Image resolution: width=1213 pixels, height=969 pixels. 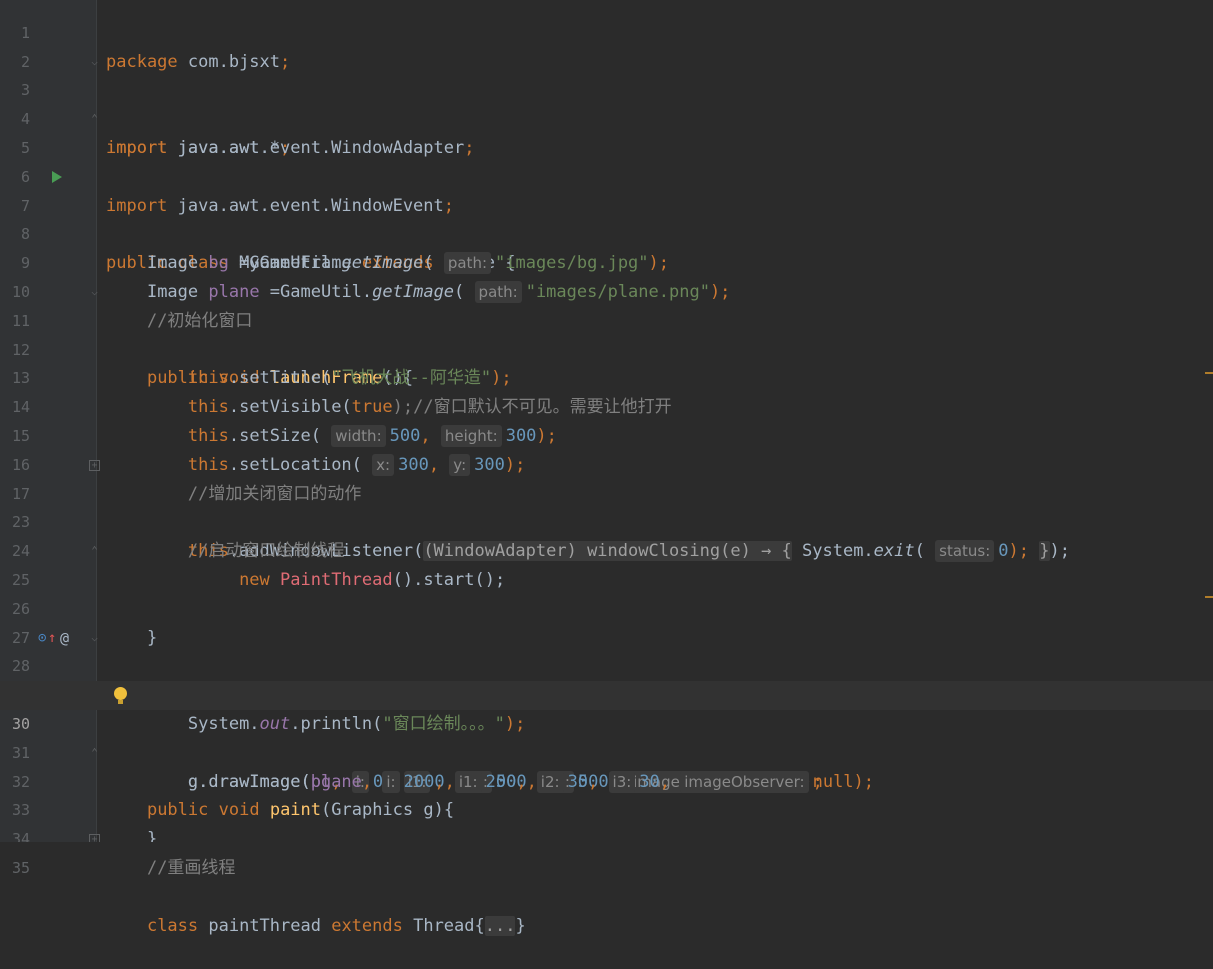 I want to click on code-line: 23 //启动窗口绘制线程, so click(x=606, y=520).